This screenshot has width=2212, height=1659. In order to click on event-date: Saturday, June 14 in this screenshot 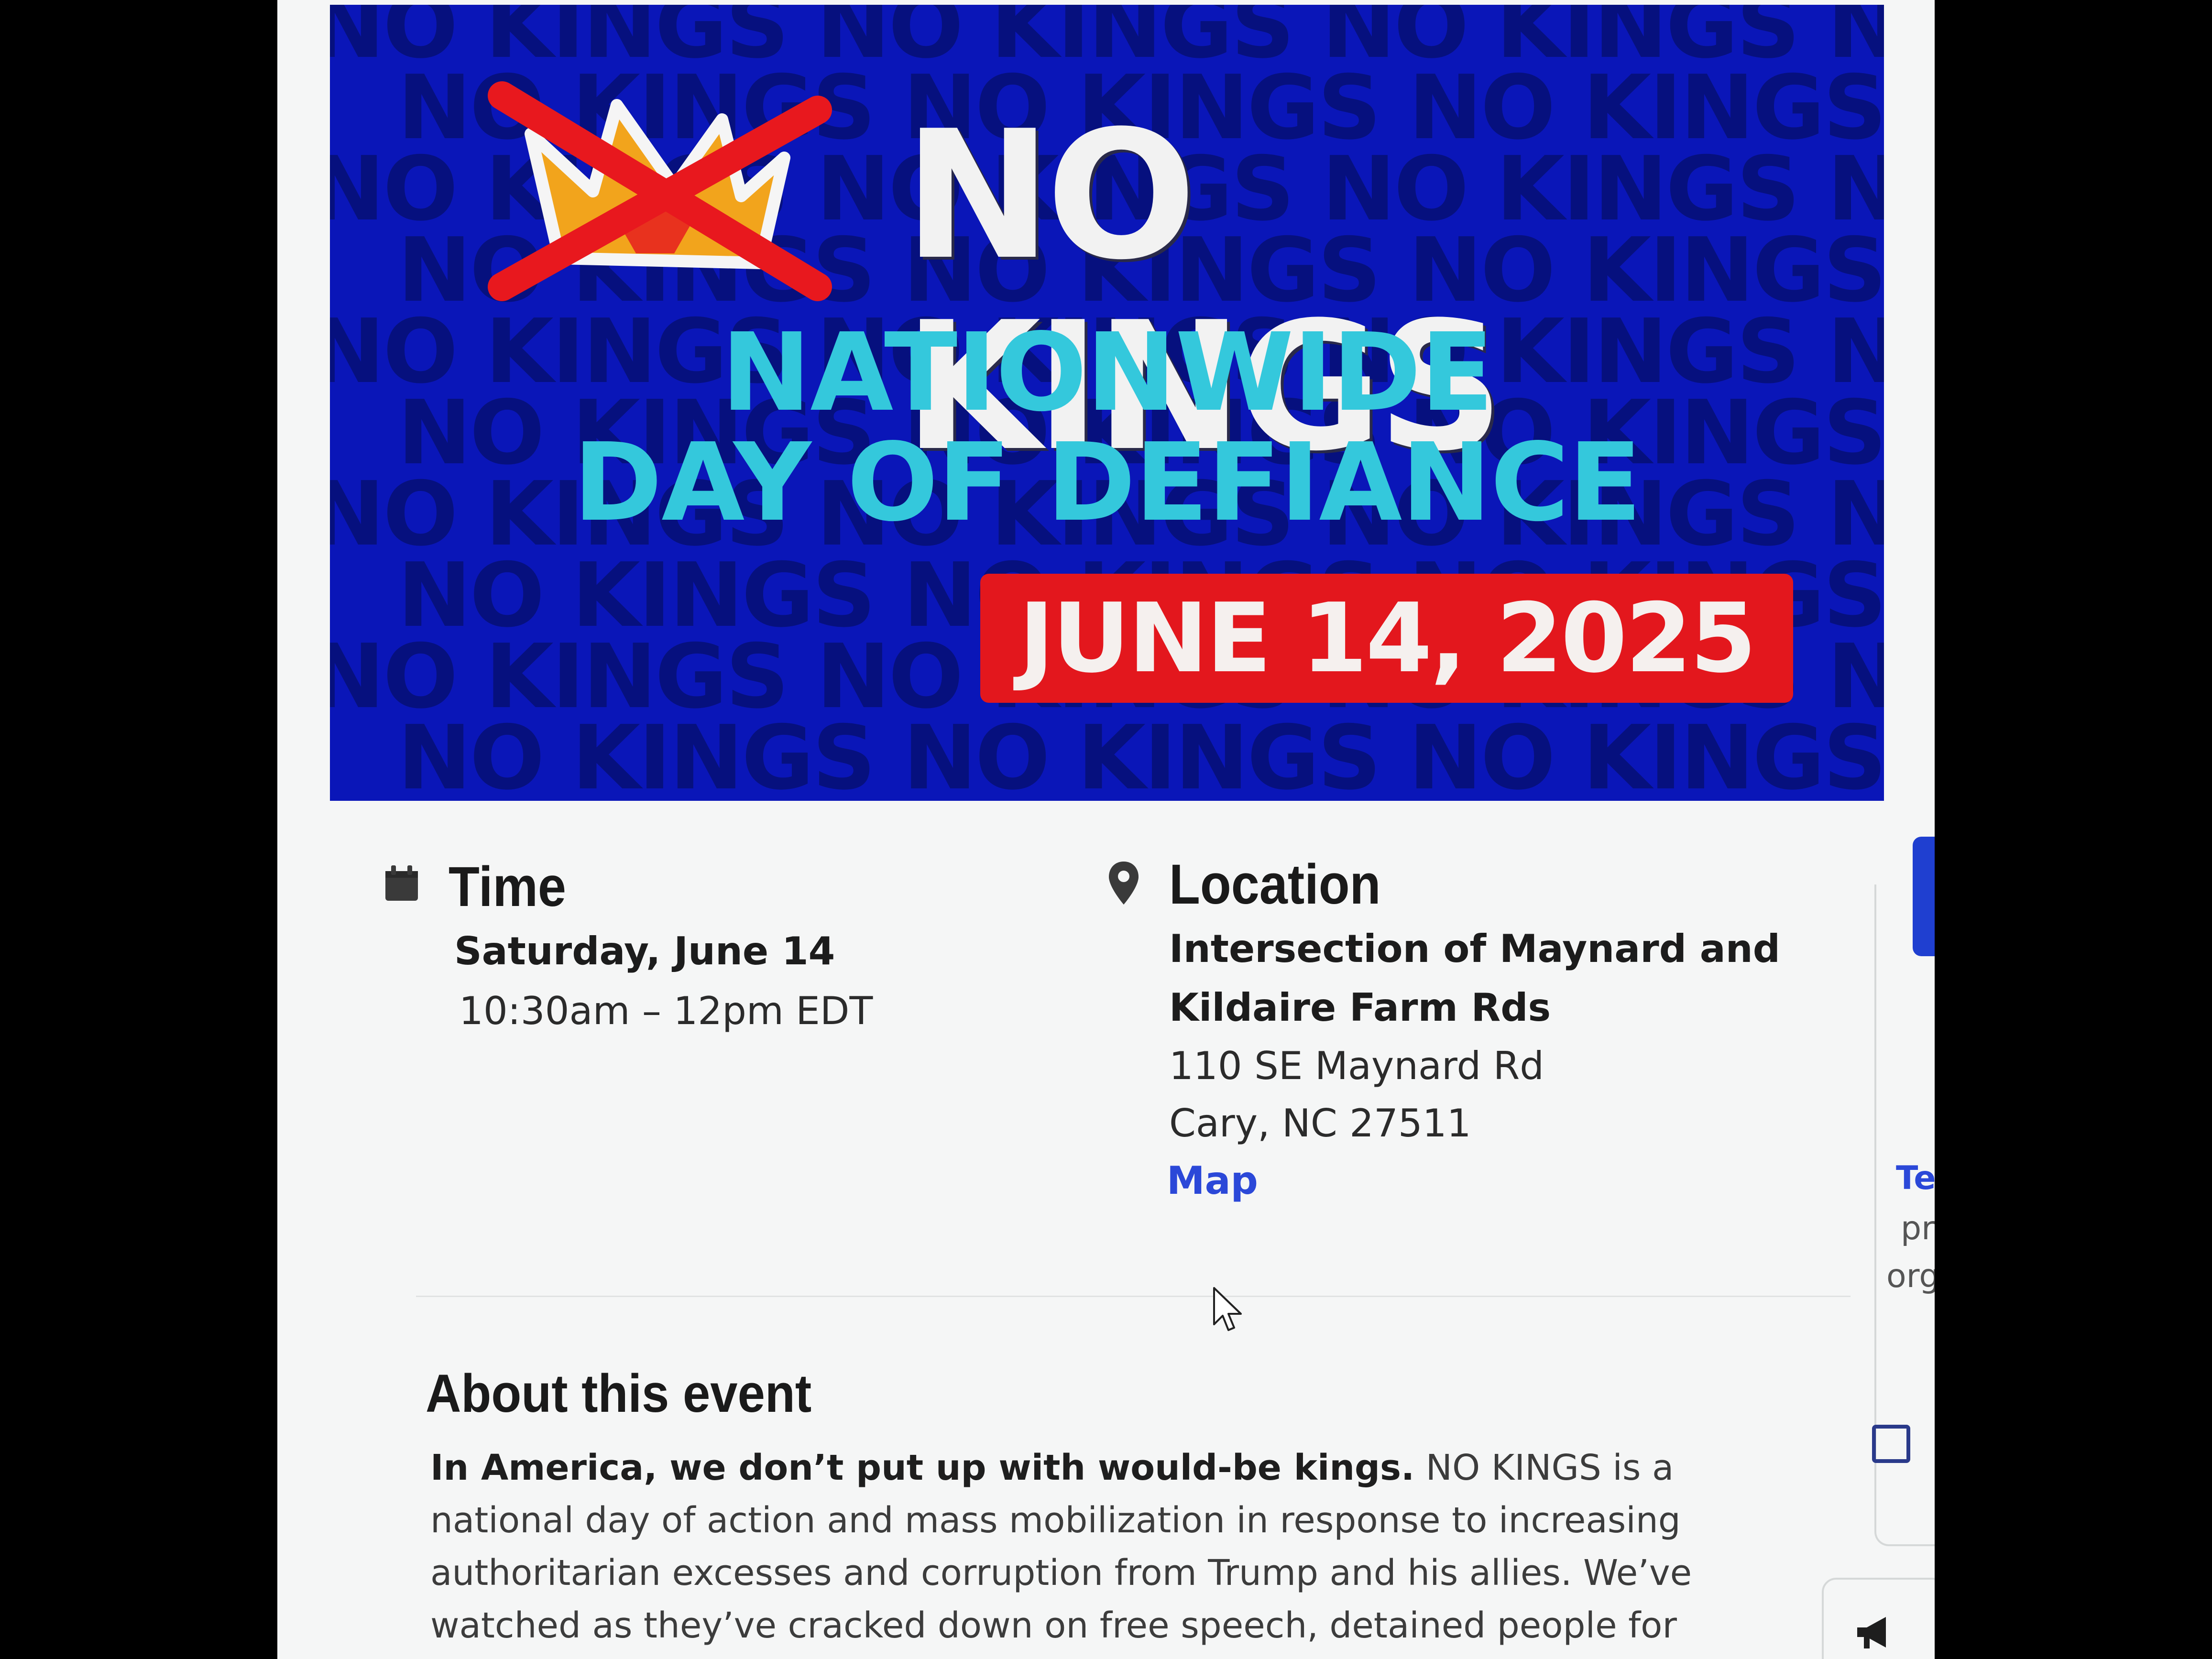, I will do `click(644, 951)`.